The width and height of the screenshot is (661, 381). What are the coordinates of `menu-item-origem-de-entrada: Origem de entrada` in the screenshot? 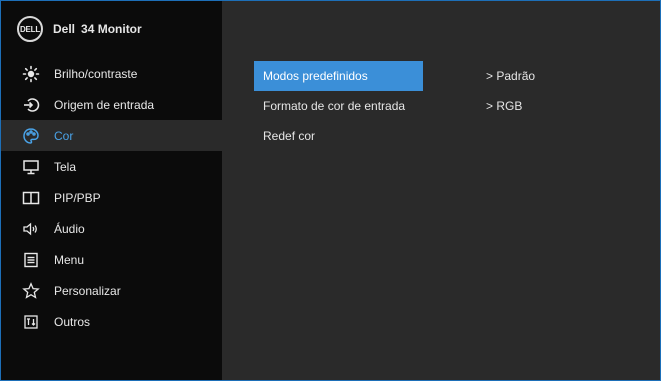 It's located at (111, 104).